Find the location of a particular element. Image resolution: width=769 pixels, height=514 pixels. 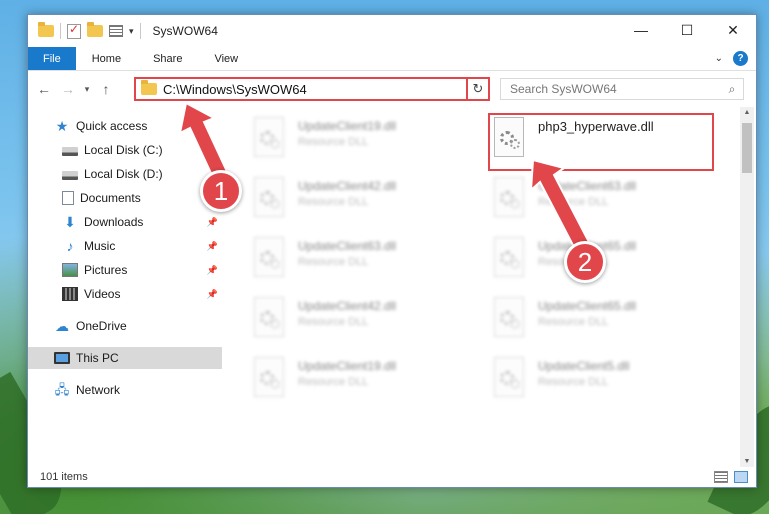

expand-ribbon-chevron-icon: ⌄ is located at coordinates (719, 58).